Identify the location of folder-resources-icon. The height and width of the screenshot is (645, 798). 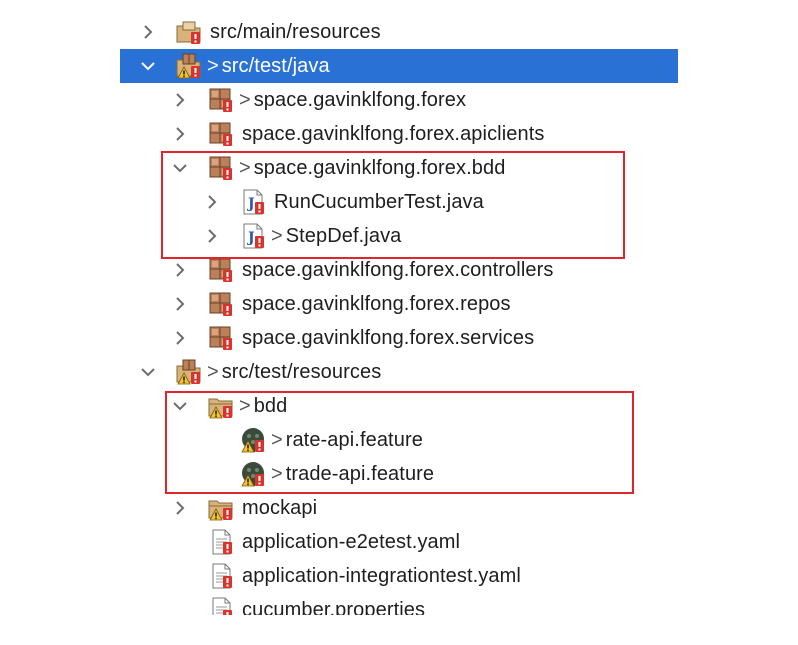
(189, 32).